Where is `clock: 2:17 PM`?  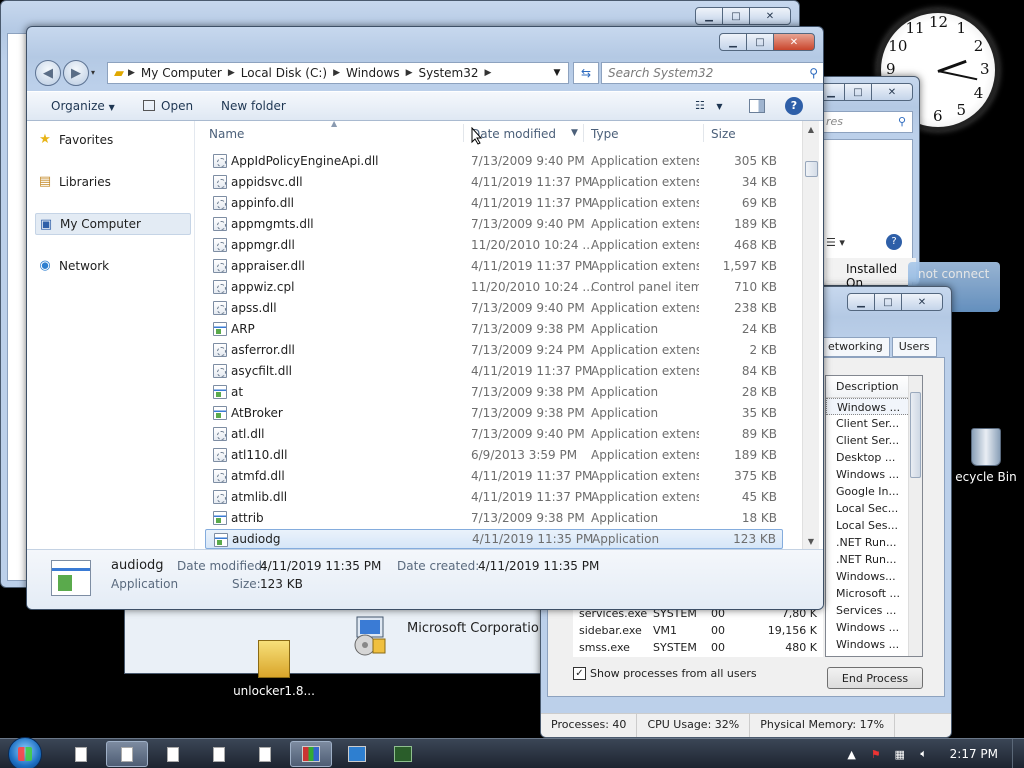 clock: 2:17 PM is located at coordinates (974, 754).